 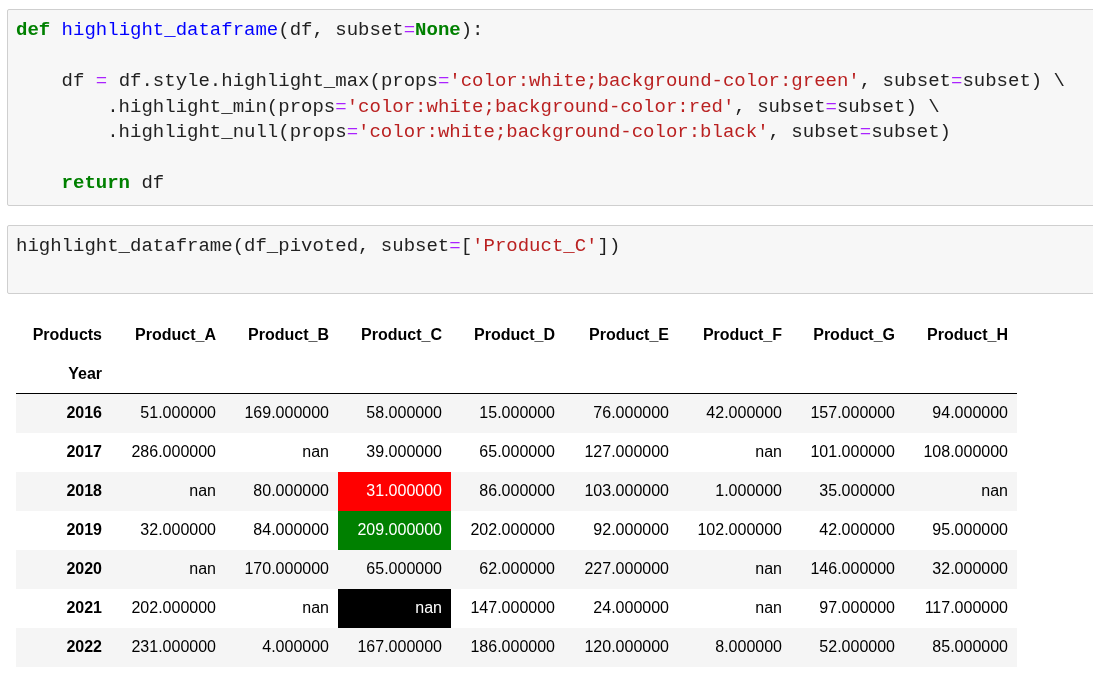 What do you see at coordinates (291, 491) in the screenshot?
I see `table-cell-text: 80.000000` at bounding box center [291, 491].